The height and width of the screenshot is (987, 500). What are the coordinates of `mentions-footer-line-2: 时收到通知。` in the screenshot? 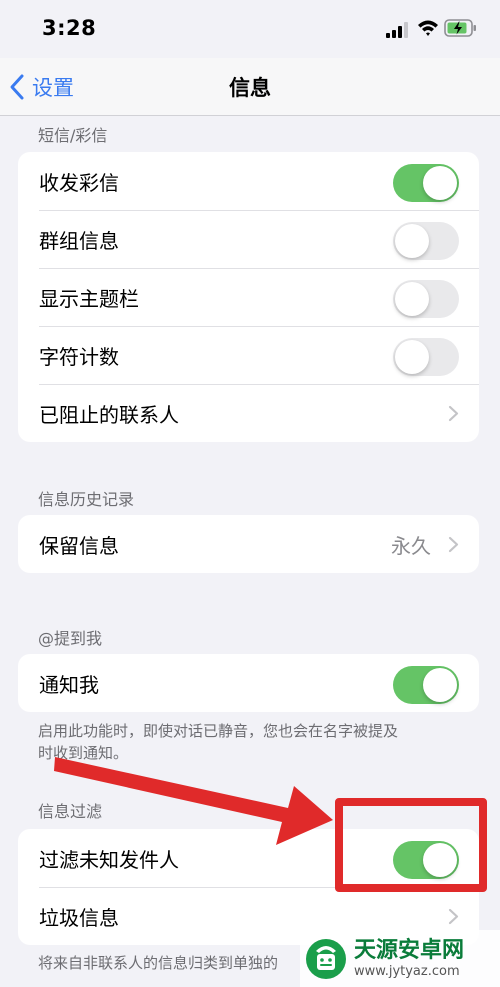 It's located at (83, 753).